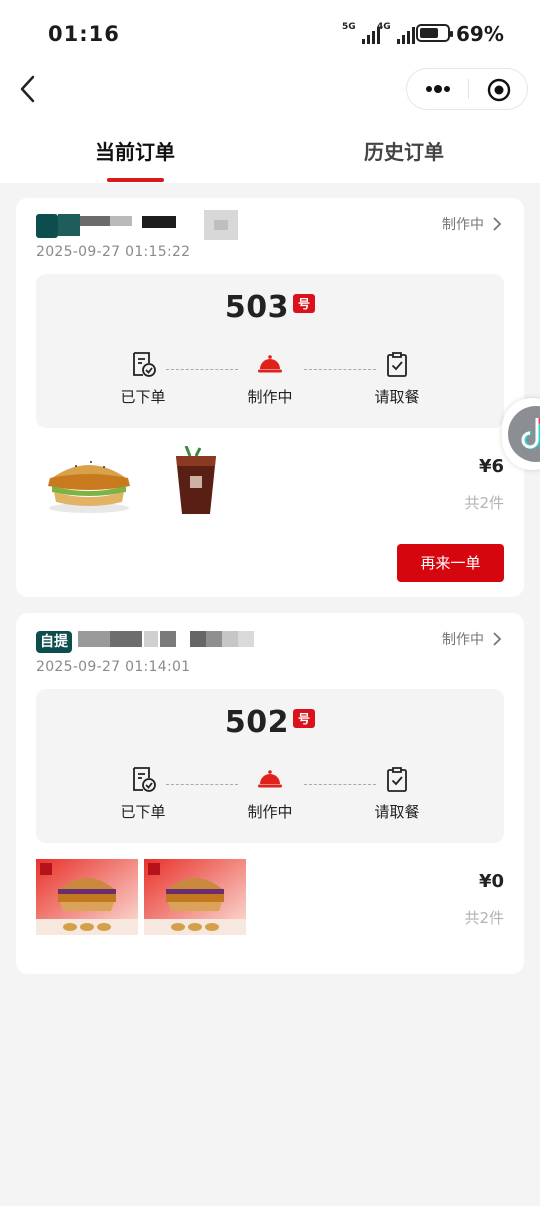  I want to click on order-price: ¥6, so click(491, 466).